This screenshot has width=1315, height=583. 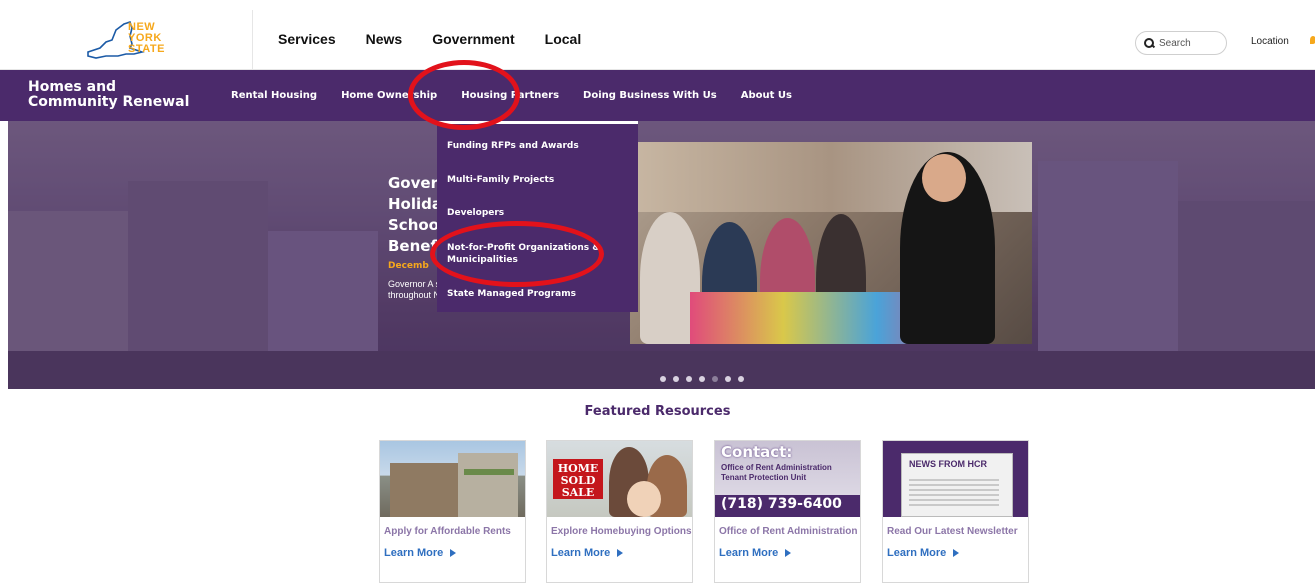 What do you see at coordinates (657, 411) in the screenshot?
I see `featured-resources-title: Featured Resources` at bounding box center [657, 411].